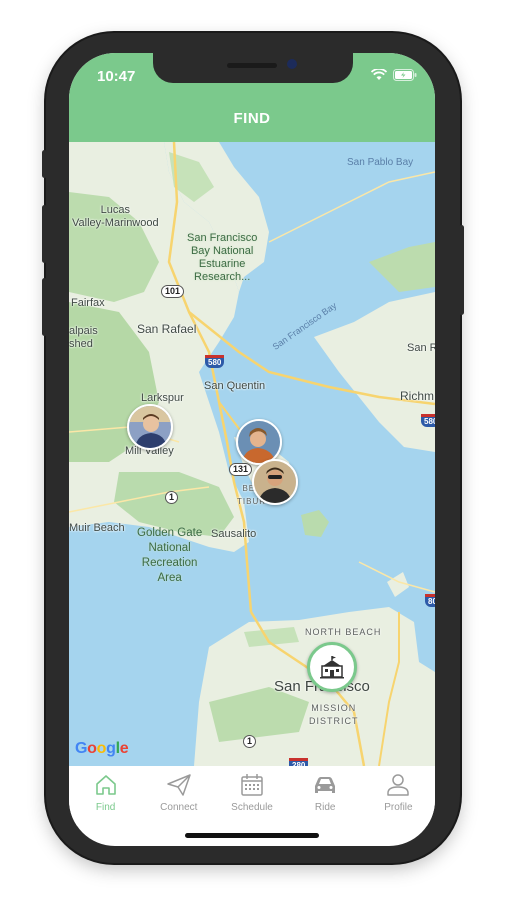  Describe the element at coordinates (172, 497) in the screenshot. I see `route-1-shield: 1` at that location.